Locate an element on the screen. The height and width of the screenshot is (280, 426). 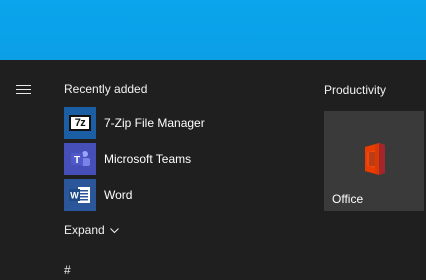
productivity-group-title: Productivity is located at coordinates (355, 90).